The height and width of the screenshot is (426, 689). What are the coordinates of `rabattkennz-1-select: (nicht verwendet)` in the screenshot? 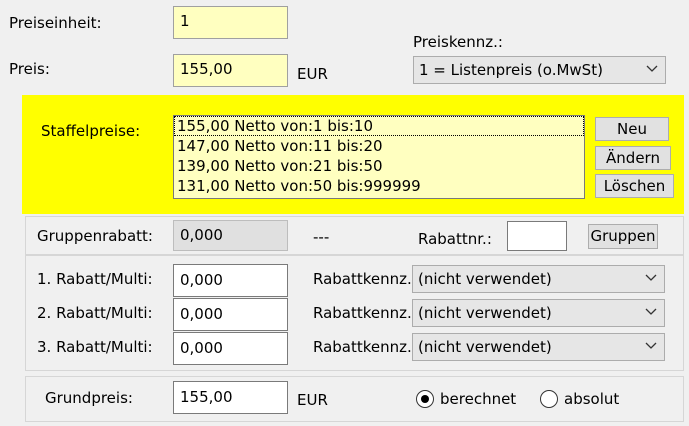 It's located at (538, 279).